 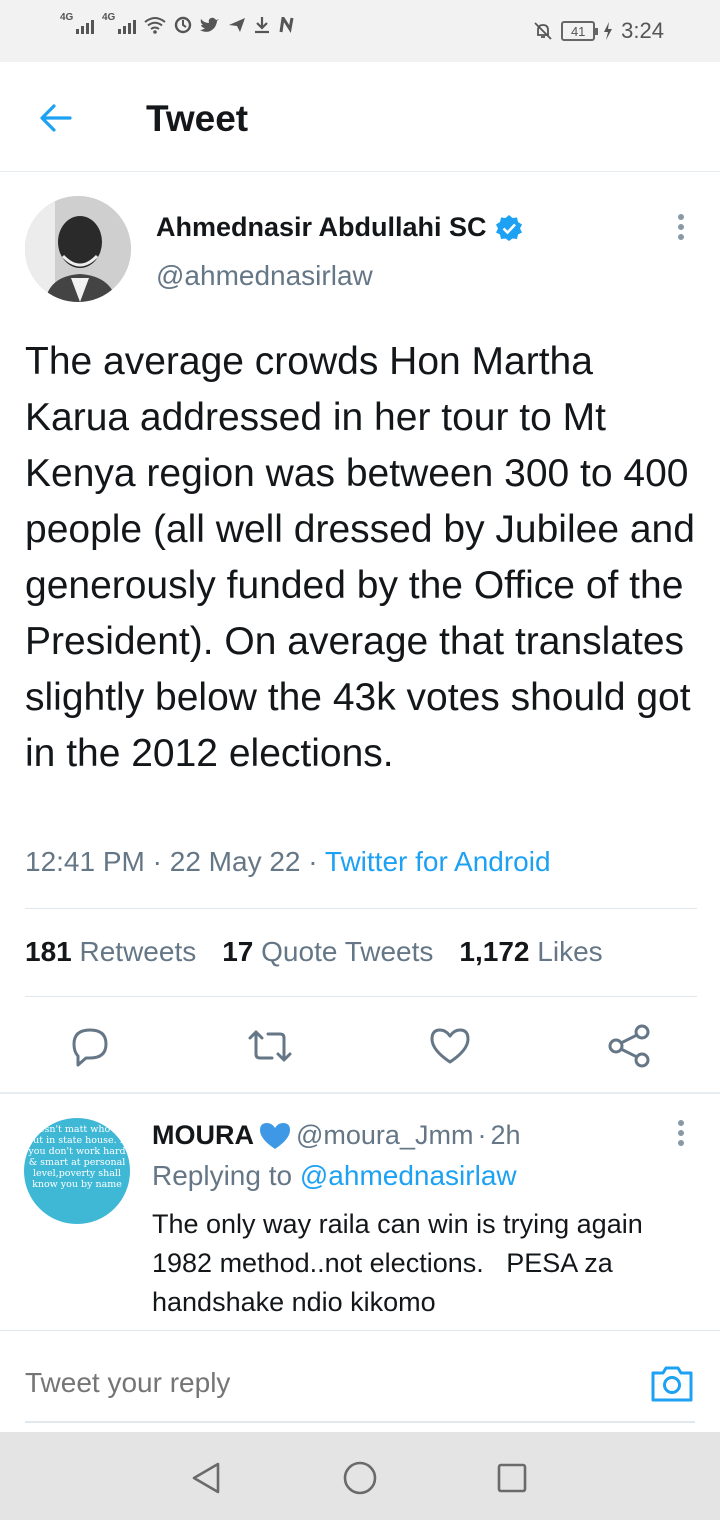 I want to click on author-name: Ahmednasir Abdullahi SC, so click(x=339, y=227).